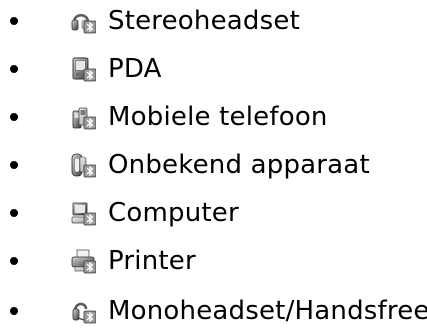 Image resolution: width=427 pixels, height=334 pixels. What do you see at coordinates (239, 165) in the screenshot?
I see `device-label: Onbekend apparaat` at bounding box center [239, 165].